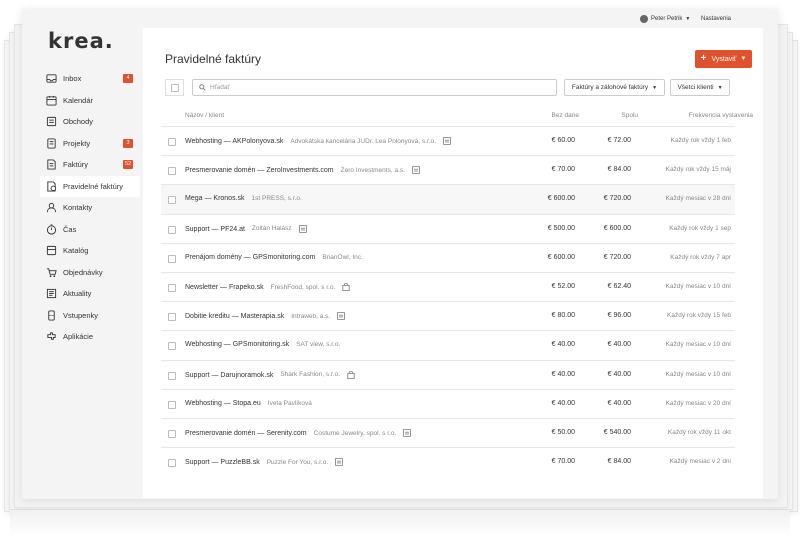 This screenshot has width=800, height=536. I want to click on invoice-type-filter: Faktúry a zálohové faktúry ▼, so click(614, 87).